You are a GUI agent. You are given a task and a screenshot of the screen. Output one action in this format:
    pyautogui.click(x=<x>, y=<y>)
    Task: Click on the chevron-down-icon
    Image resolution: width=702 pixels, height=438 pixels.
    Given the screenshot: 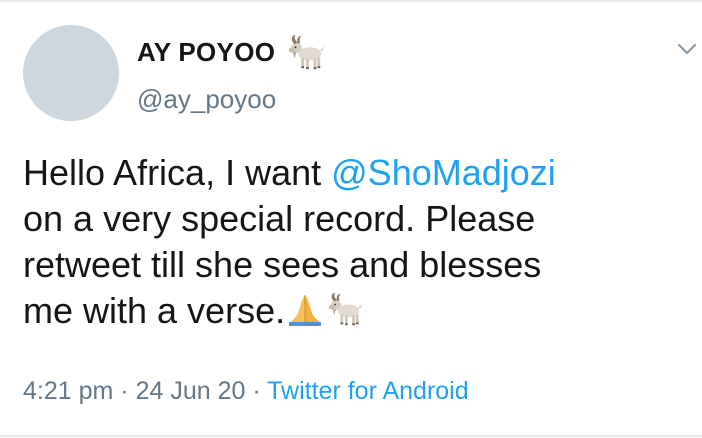 What is the action you would take?
    pyautogui.click(x=687, y=49)
    